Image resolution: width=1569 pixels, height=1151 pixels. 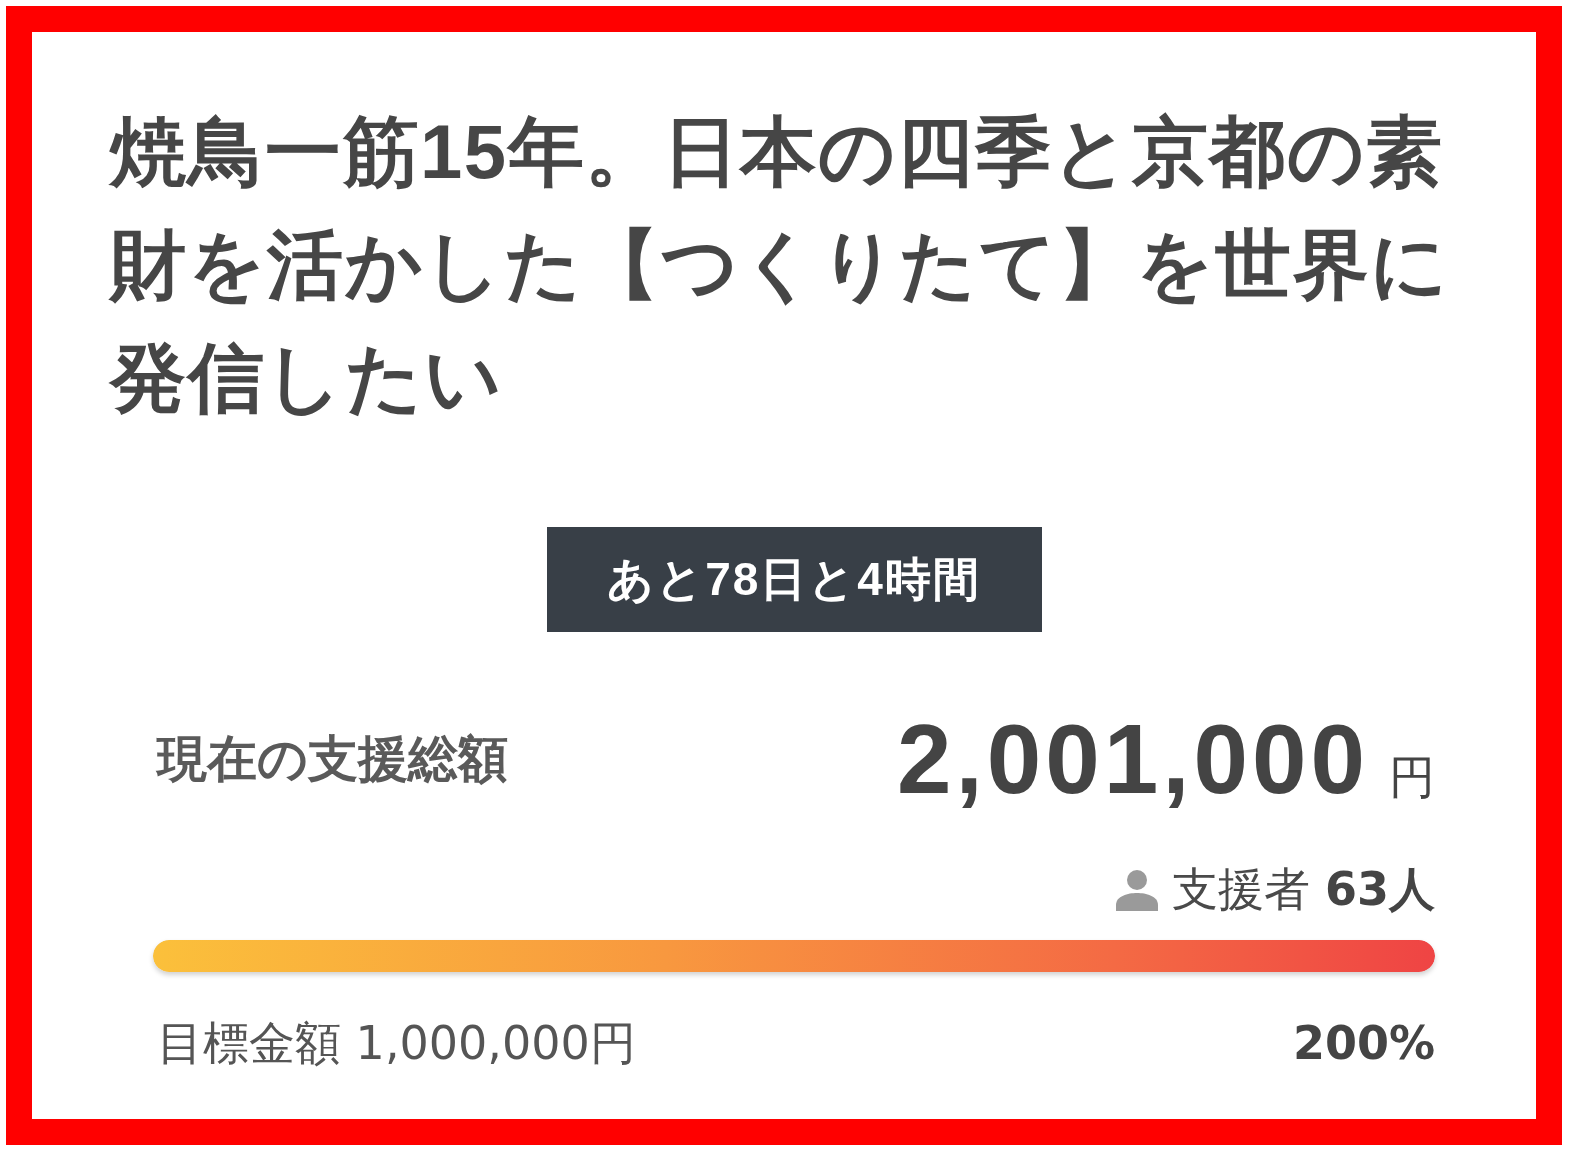 I want to click on supporter-count: 支援者 63人, so click(x=1303, y=889).